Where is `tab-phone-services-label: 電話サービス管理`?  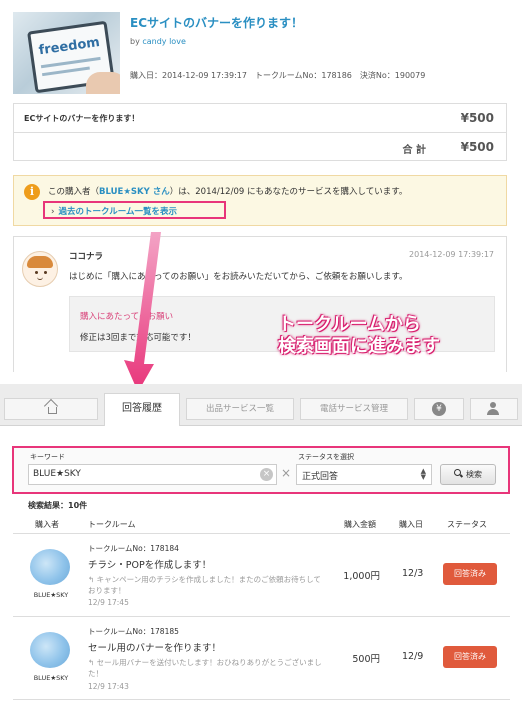 tab-phone-services-label: 電話サービス管理 is located at coordinates (353, 409).